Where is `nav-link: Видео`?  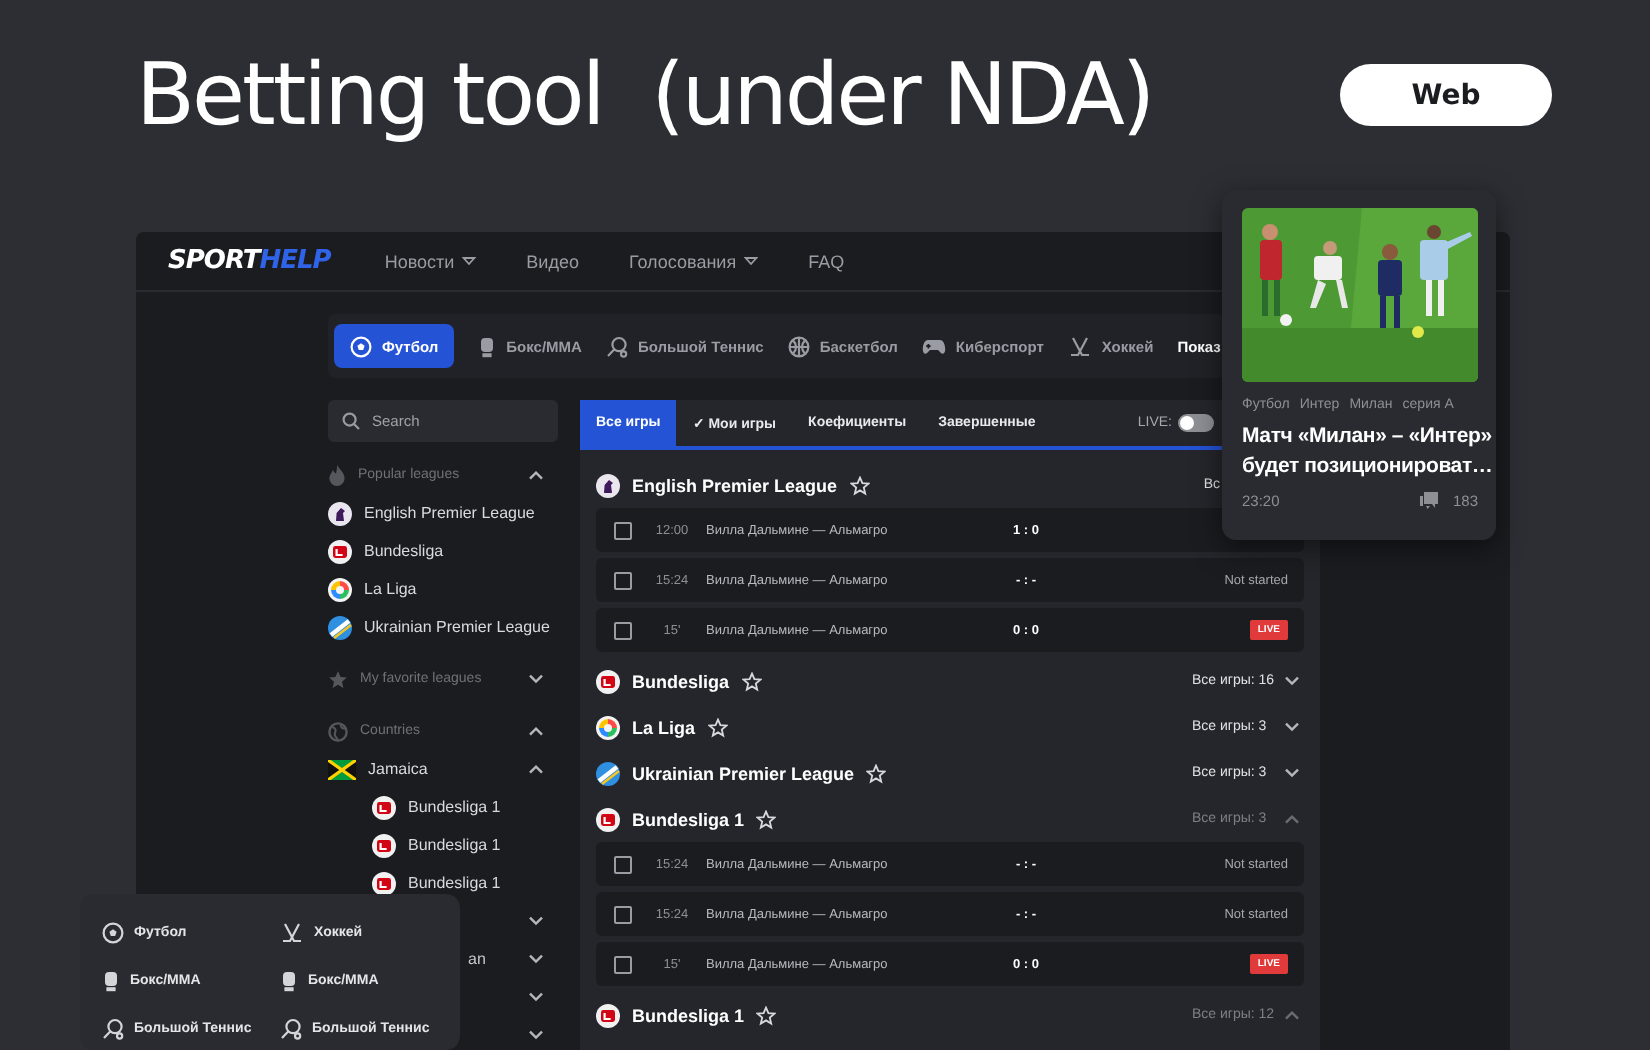
nav-link: Видео is located at coordinates (552, 261).